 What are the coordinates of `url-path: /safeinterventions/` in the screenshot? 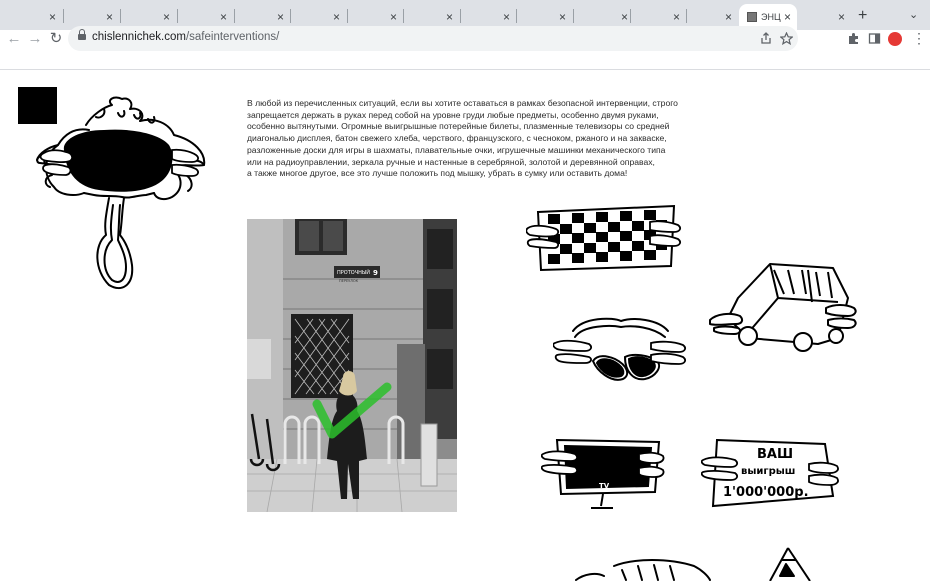 It's located at (232, 37).